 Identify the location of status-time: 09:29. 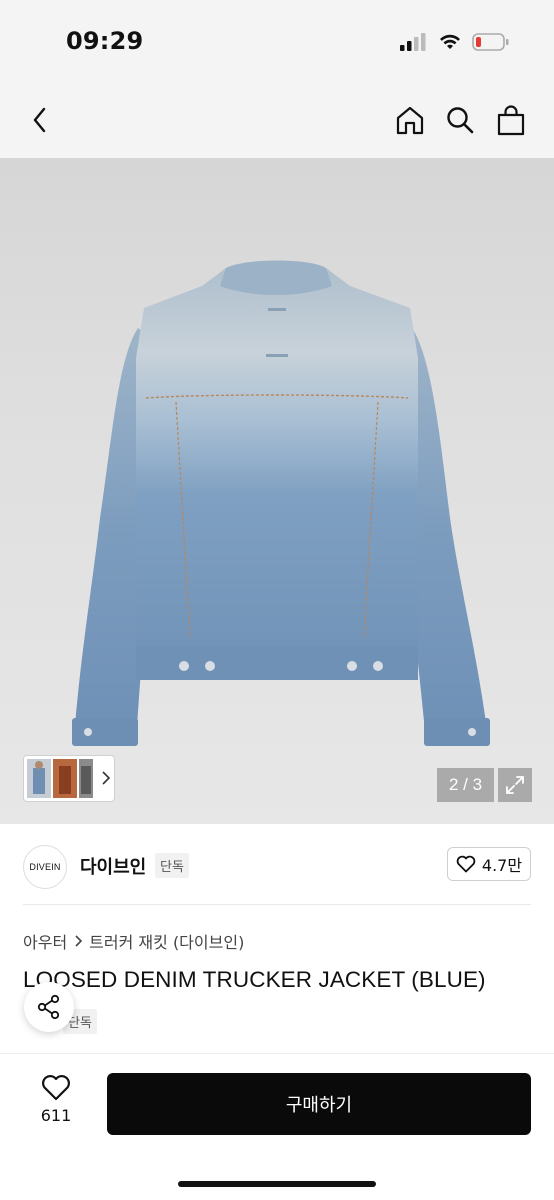
(105, 41).